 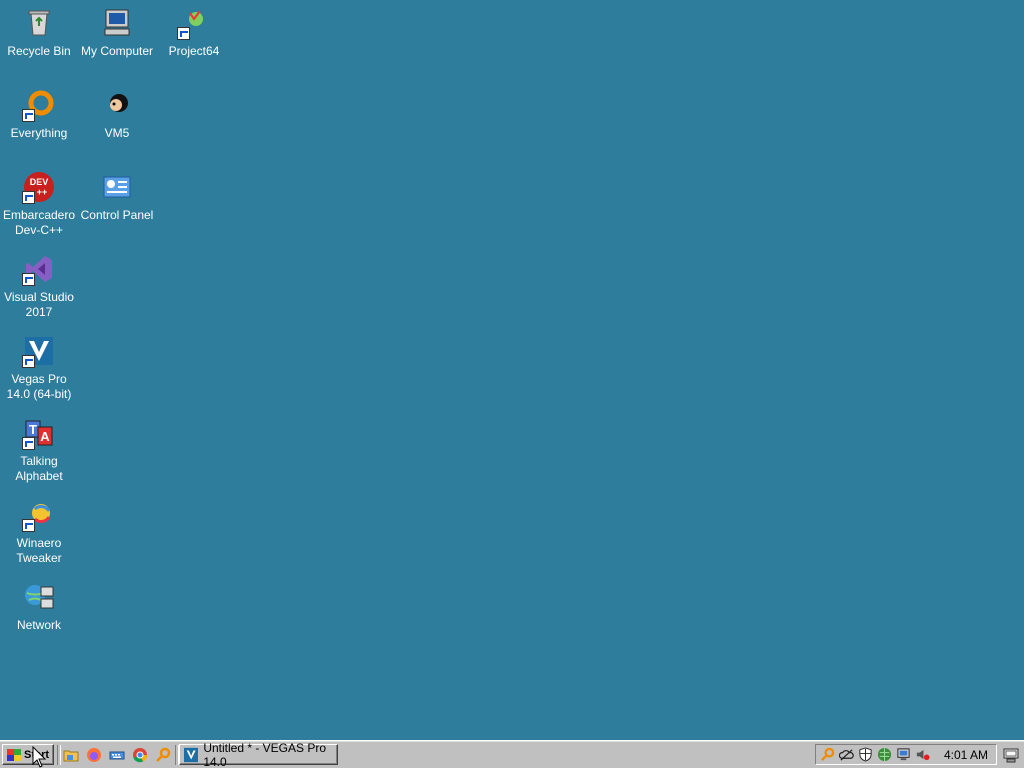 I want to click on desktop-icon-project64: Project64, so click(x=194, y=32).